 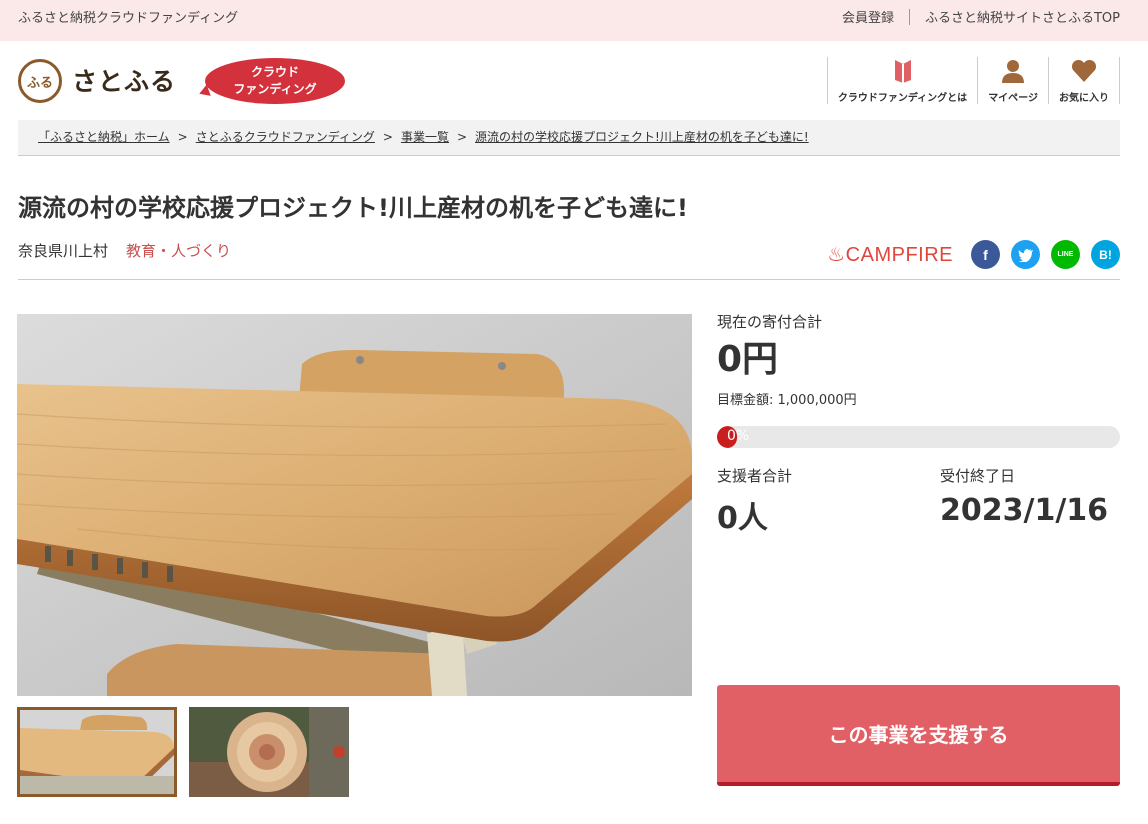 I want to click on logo-text: さとふる, so click(x=124, y=80).